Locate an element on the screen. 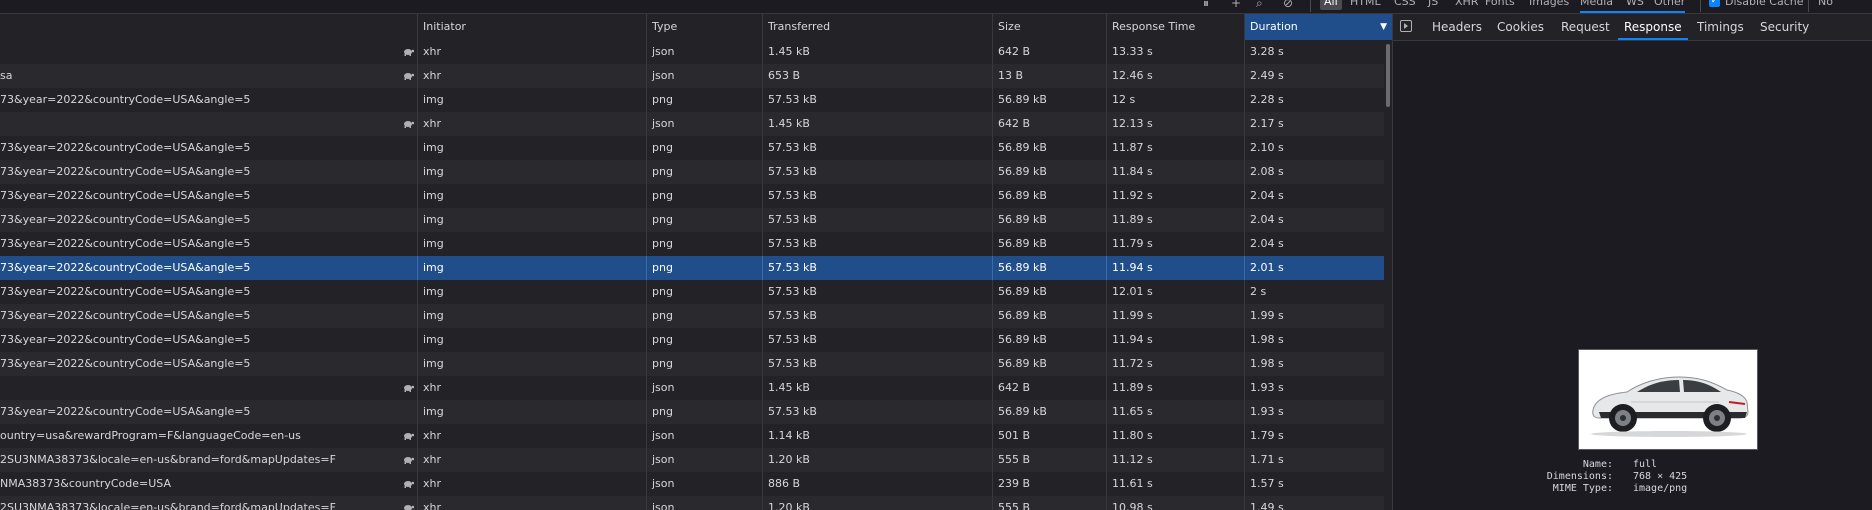  disable-cache-label: Disable Cache is located at coordinates (1764, 5).